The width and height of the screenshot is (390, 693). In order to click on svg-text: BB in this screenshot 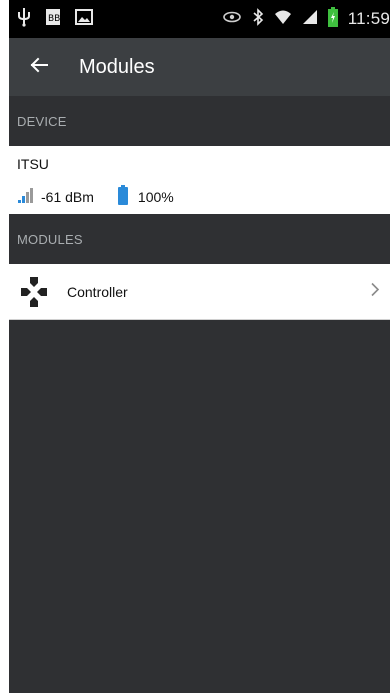, I will do `click(54, 19)`.